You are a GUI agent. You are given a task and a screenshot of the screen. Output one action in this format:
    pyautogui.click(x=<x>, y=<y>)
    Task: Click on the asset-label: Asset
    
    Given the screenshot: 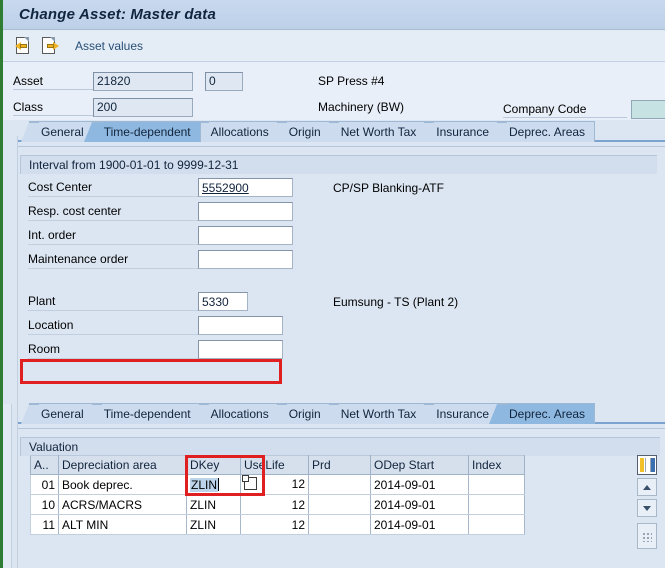 What is the action you would take?
    pyautogui.click(x=53, y=81)
    